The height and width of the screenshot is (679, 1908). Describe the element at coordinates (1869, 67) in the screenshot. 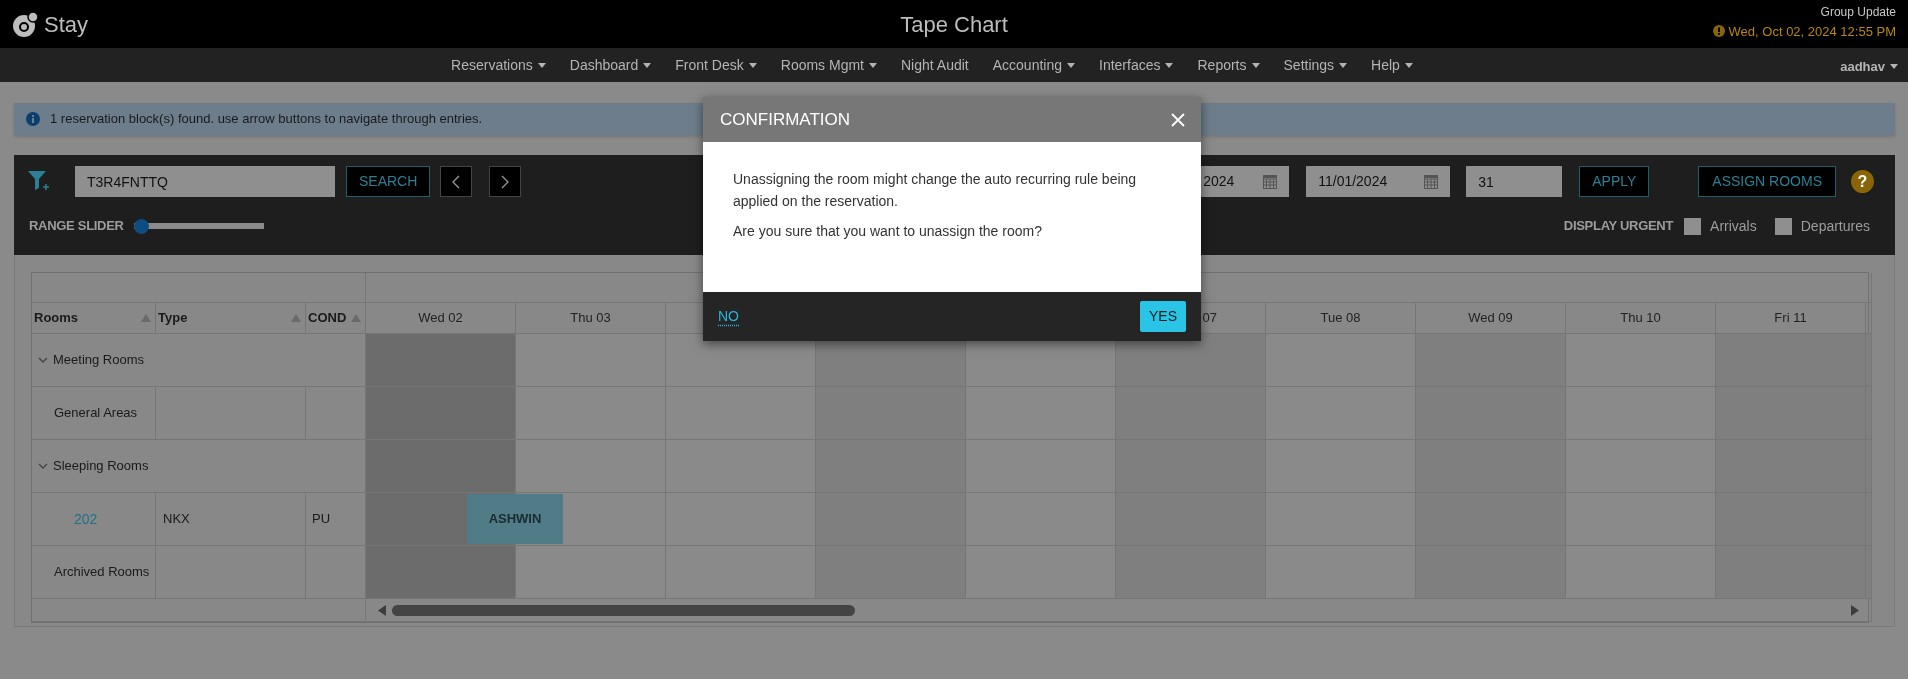

I see `user-menu: aadhav` at that location.